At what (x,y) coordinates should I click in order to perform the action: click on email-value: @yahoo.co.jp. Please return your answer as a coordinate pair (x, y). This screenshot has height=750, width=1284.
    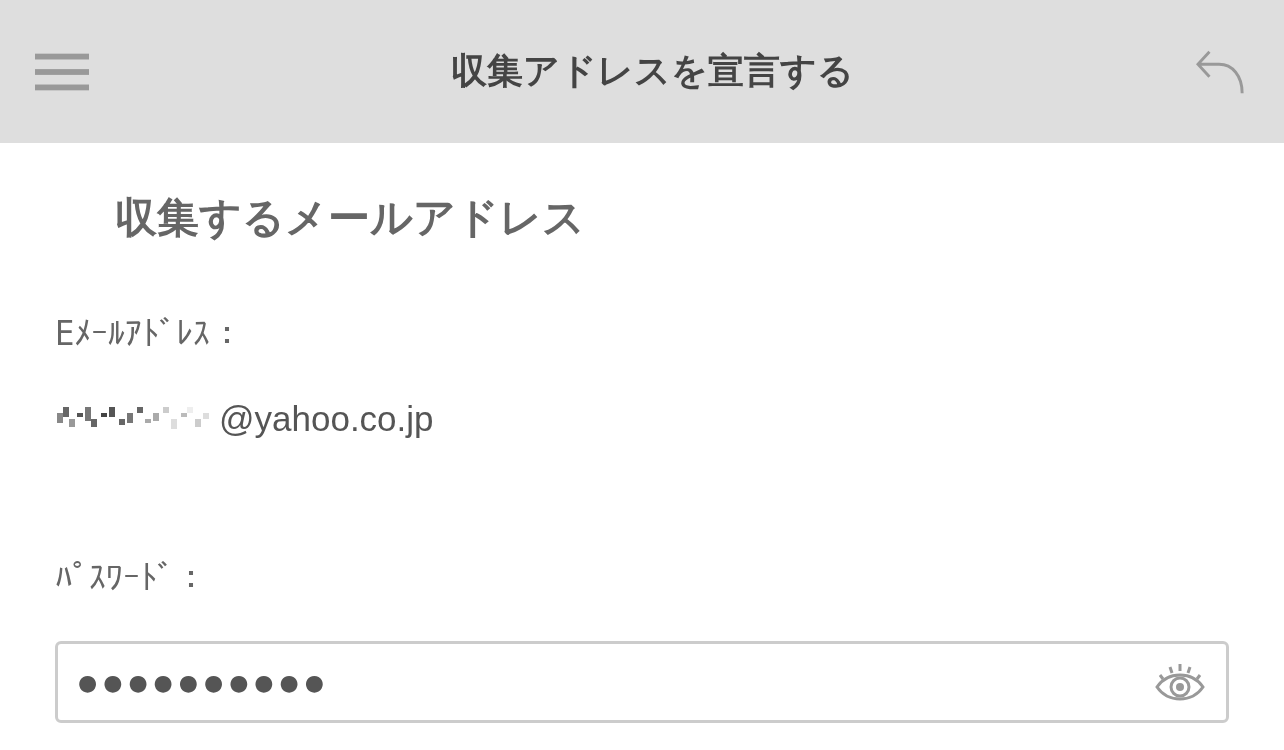
    Looking at the image, I should click on (326, 419).